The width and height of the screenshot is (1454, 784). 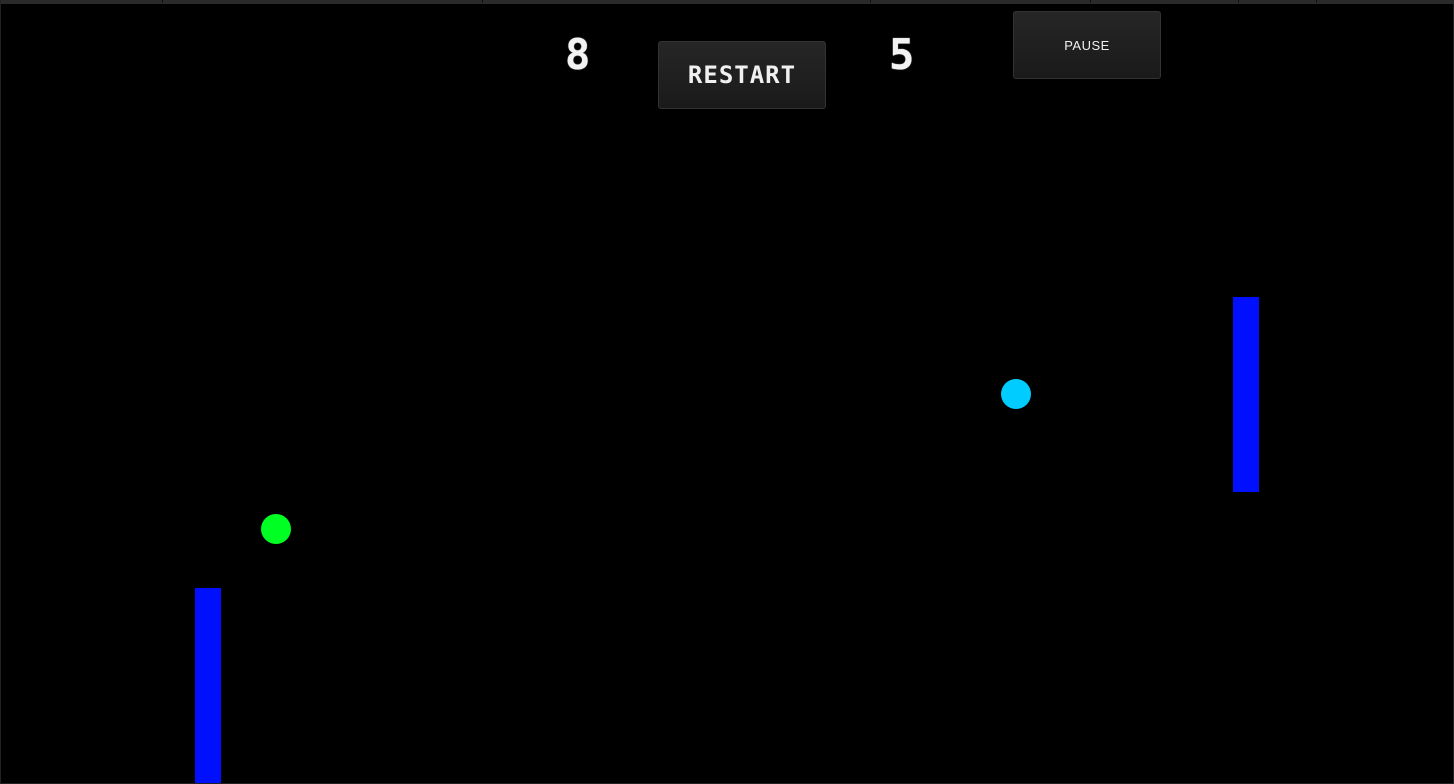 What do you see at coordinates (276, 529) in the screenshot?
I see `green-ball` at bounding box center [276, 529].